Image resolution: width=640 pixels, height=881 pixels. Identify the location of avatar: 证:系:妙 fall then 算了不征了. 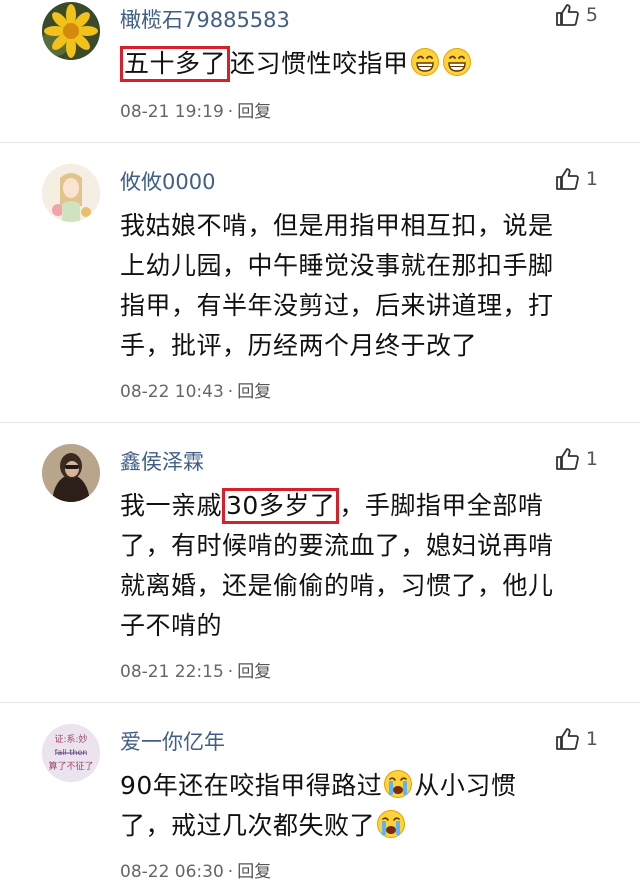
(71, 753).